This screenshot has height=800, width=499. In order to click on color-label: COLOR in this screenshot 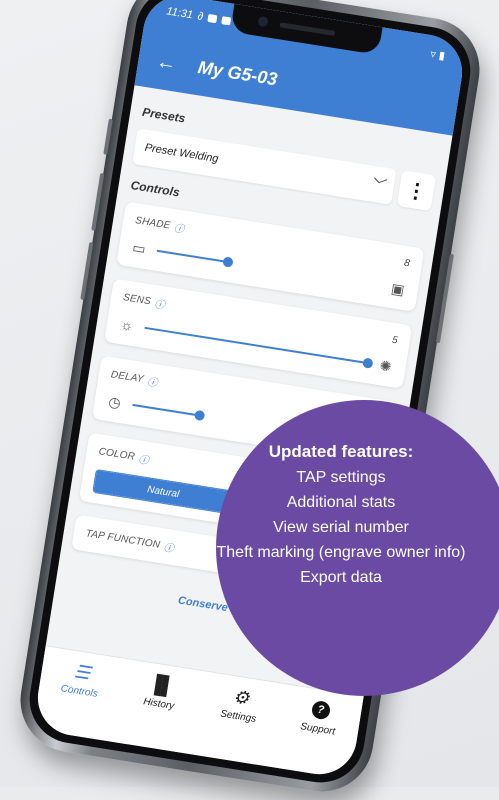, I will do `click(116, 454)`.